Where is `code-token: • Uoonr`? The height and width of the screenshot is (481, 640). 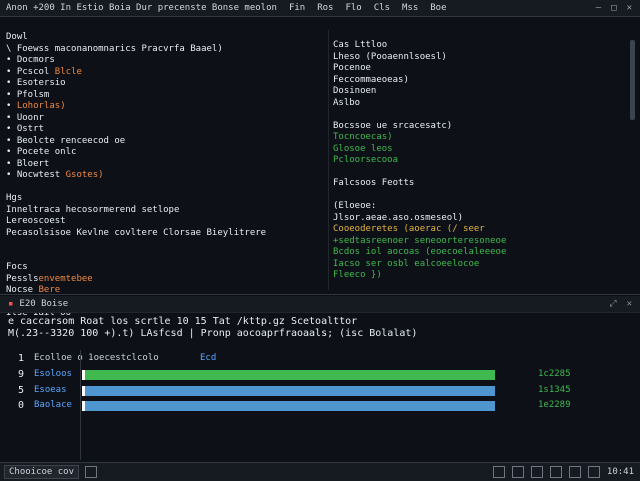
code-token: • Uoonr is located at coordinates (25, 117).